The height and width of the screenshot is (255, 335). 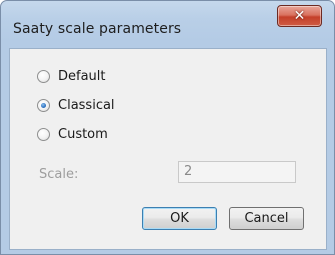 What do you see at coordinates (43, 105) in the screenshot?
I see `radio-selected-icon` at bounding box center [43, 105].